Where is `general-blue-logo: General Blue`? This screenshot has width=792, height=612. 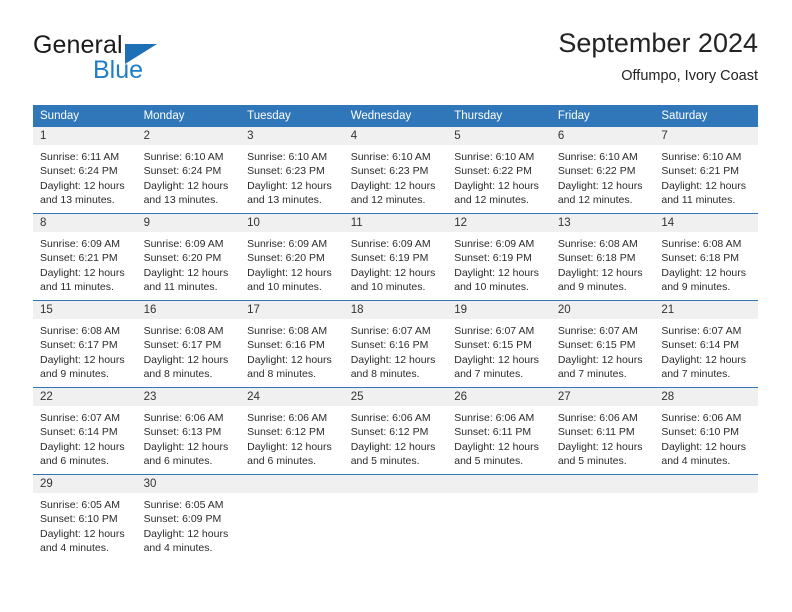
general-blue-logo: General Blue is located at coordinates (143, 62).